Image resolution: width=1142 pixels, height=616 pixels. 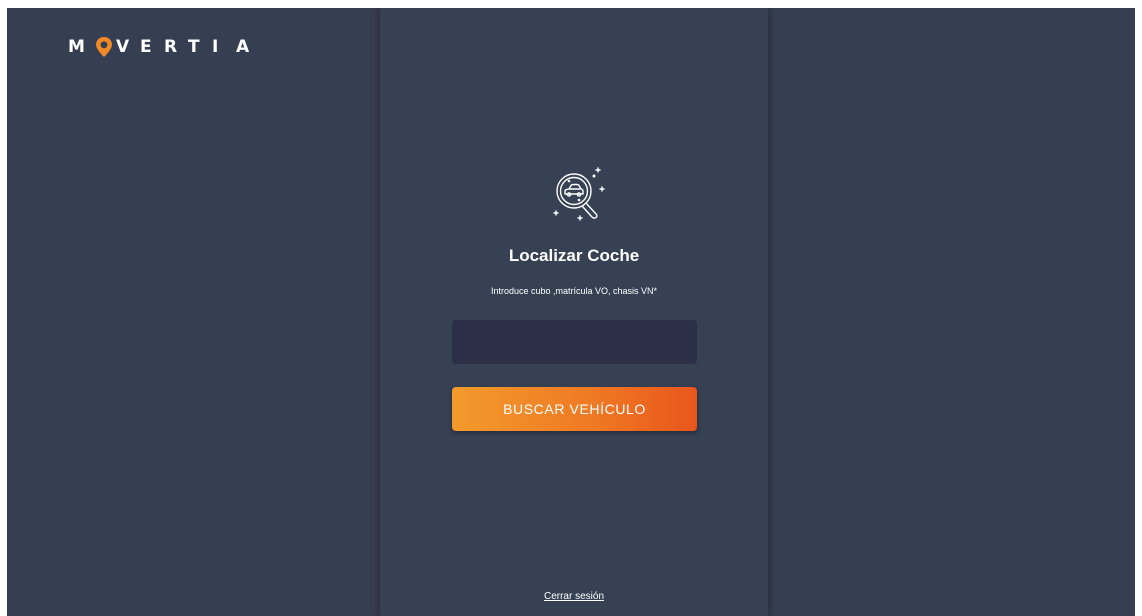 What do you see at coordinates (574, 291) in the screenshot?
I see `search-instructions: Introduce cubo ,matrícula VO, chasis VN*` at bounding box center [574, 291].